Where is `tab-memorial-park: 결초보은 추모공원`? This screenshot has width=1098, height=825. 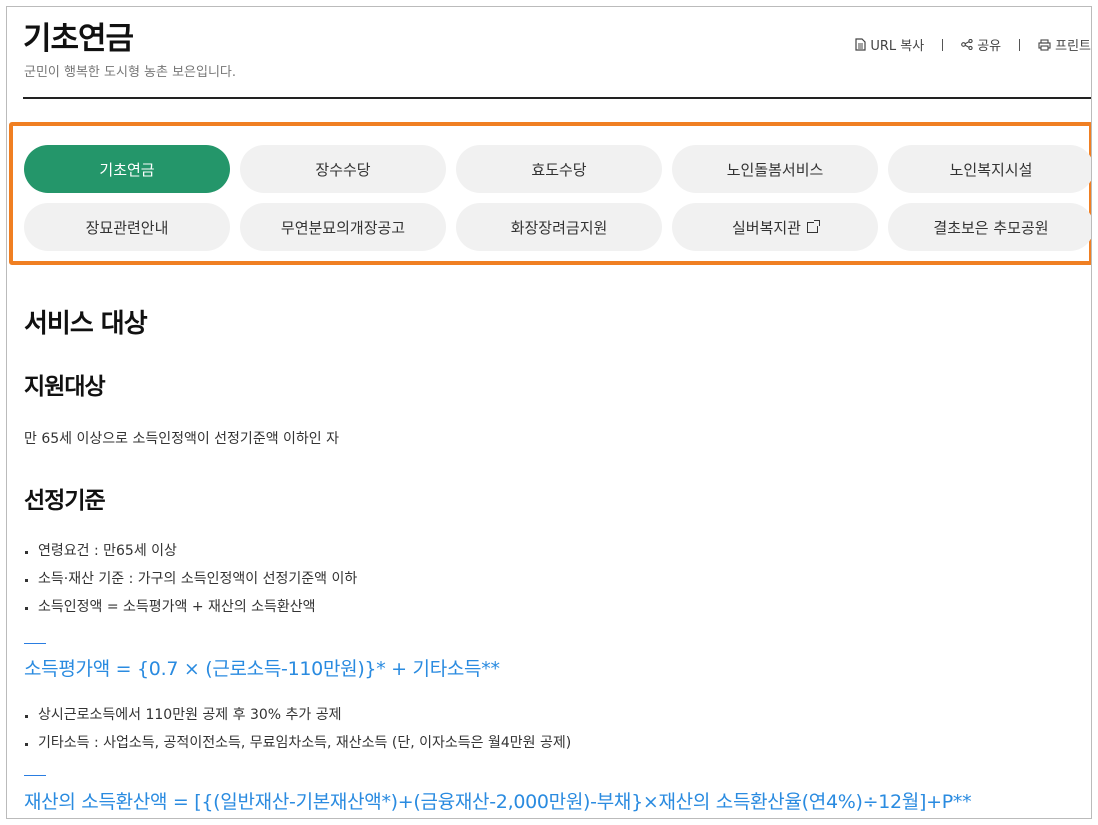 tab-memorial-park: 결초보은 추모공원 is located at coordinates (989, 227).